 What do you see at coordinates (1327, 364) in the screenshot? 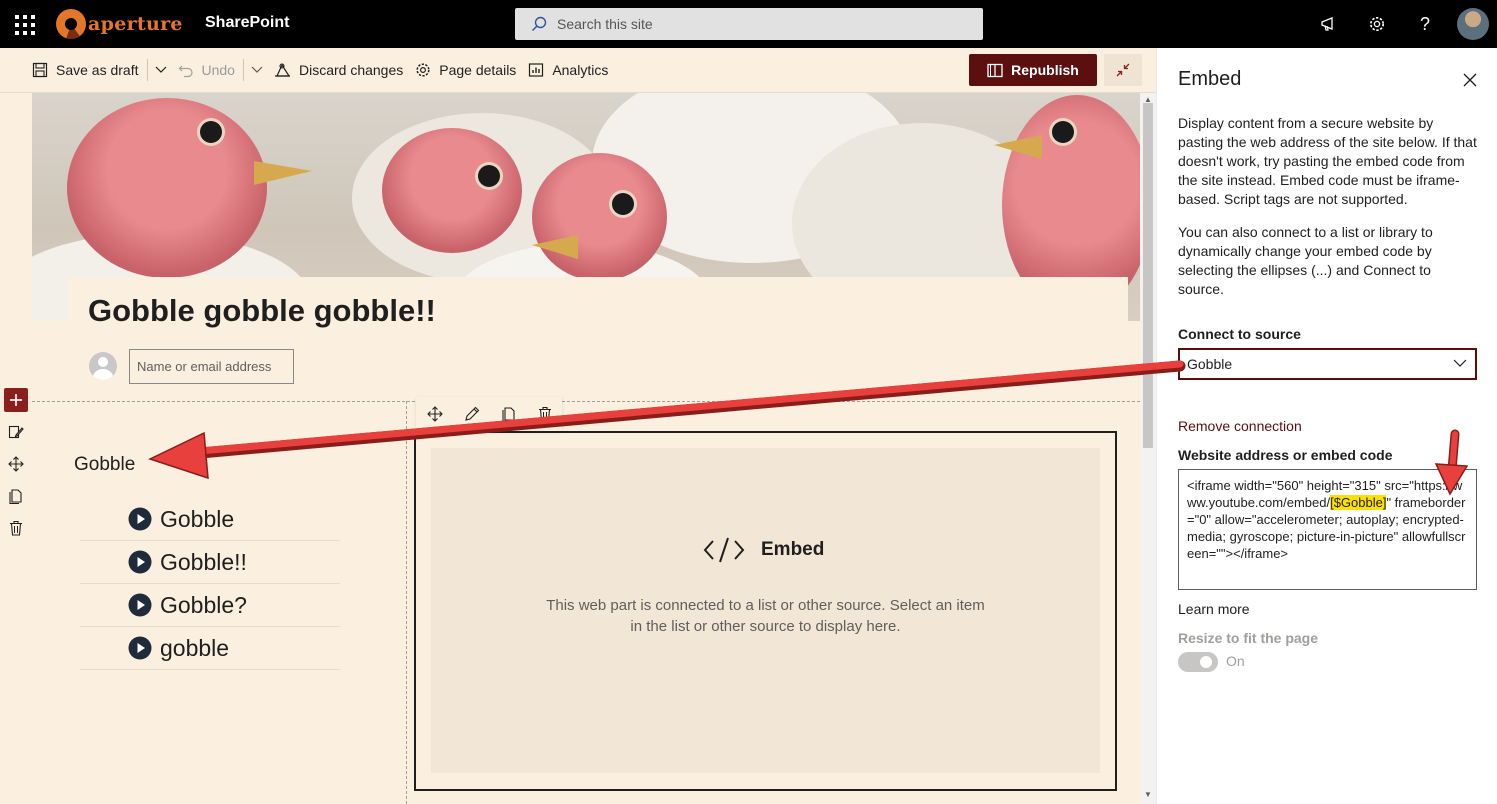
I see `connect-source-dropdown: Gobble` at bounding box center [1327, 364].